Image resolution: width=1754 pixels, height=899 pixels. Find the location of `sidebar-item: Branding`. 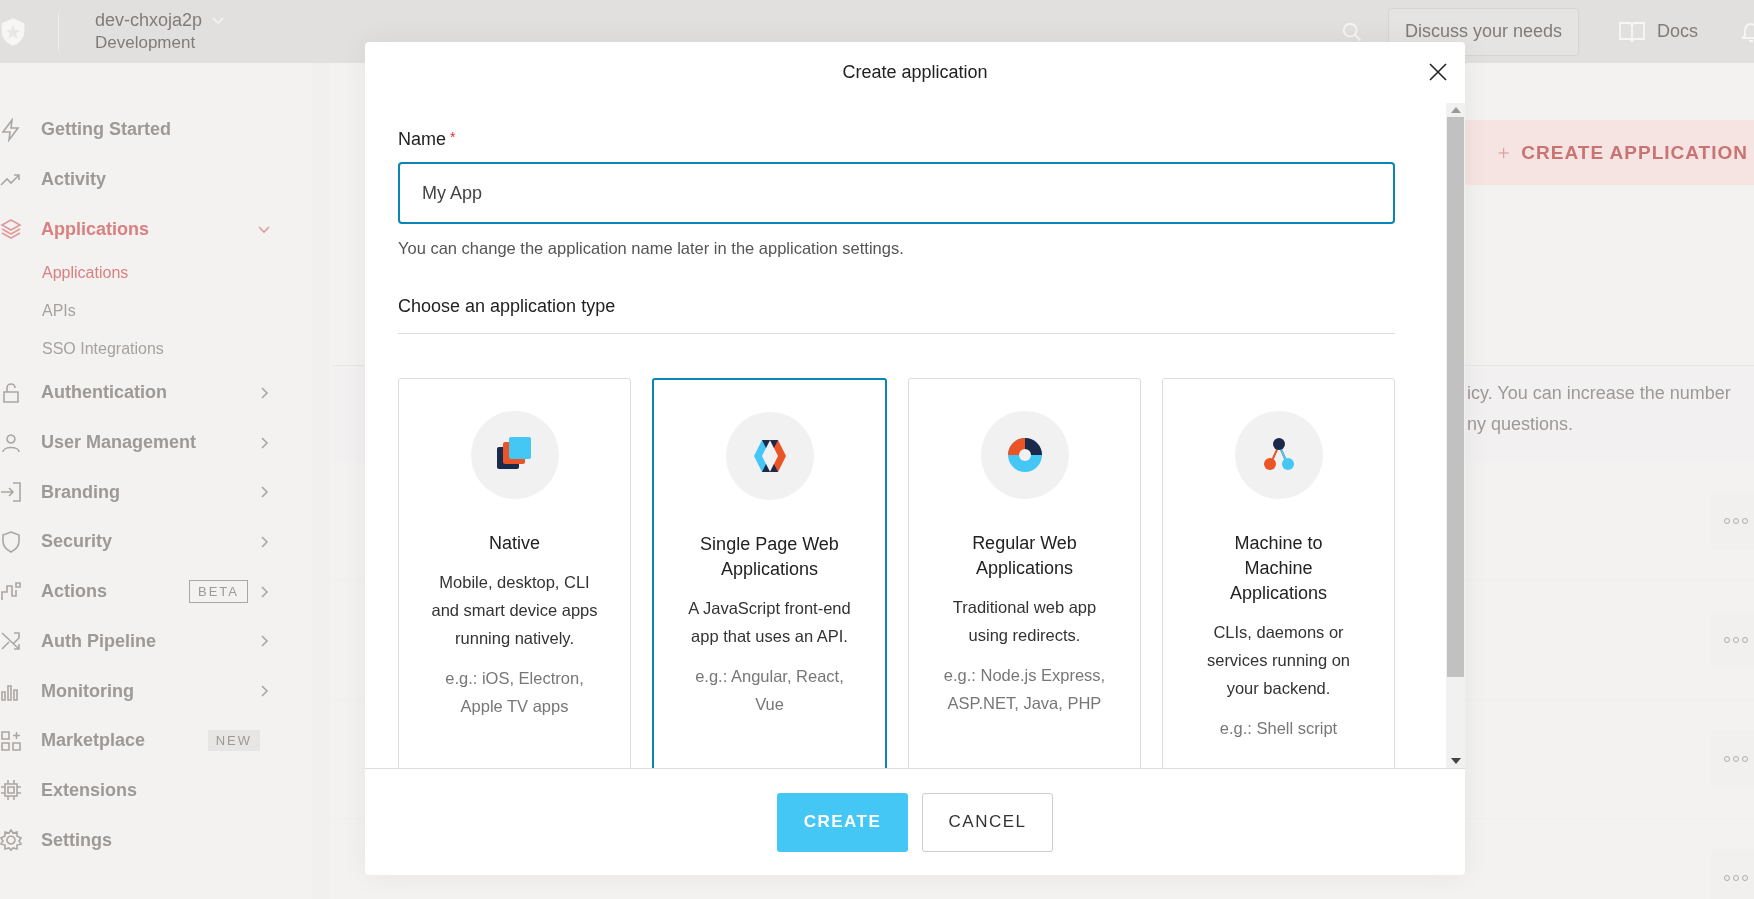

sidebar-item: Branding is located at coordinates (155, 492).